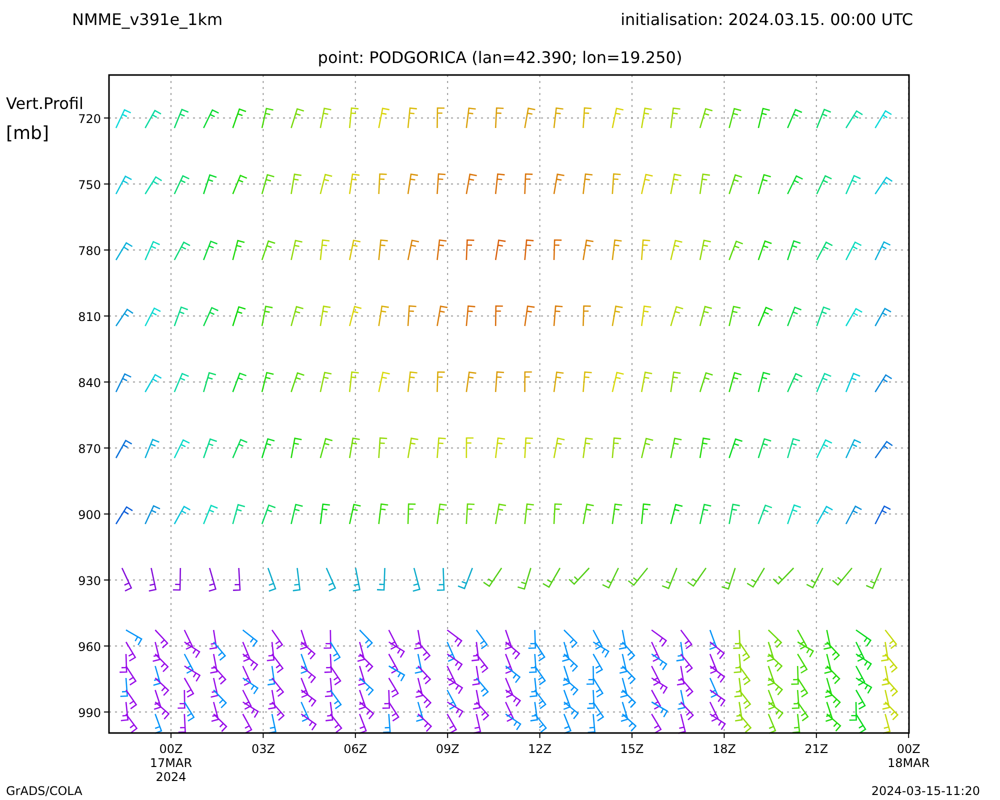 This screenshot has width=1000, height=800. I want to click on y-tick-label: 990, so click(89, 713).